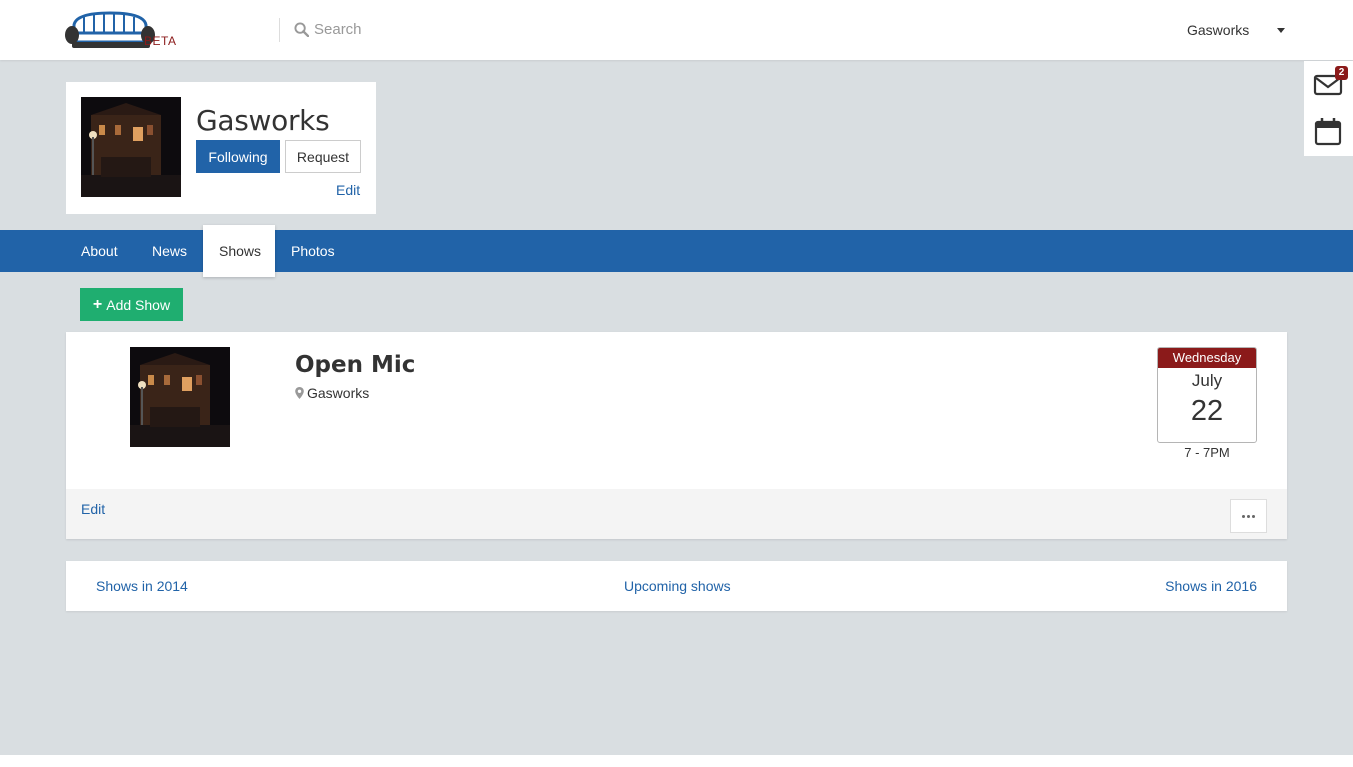 This screenshot has height=767, width=1353. Describe the element at coordinates (355, 365) in the screenshot. I see `show-title: Open Mic` at that location.